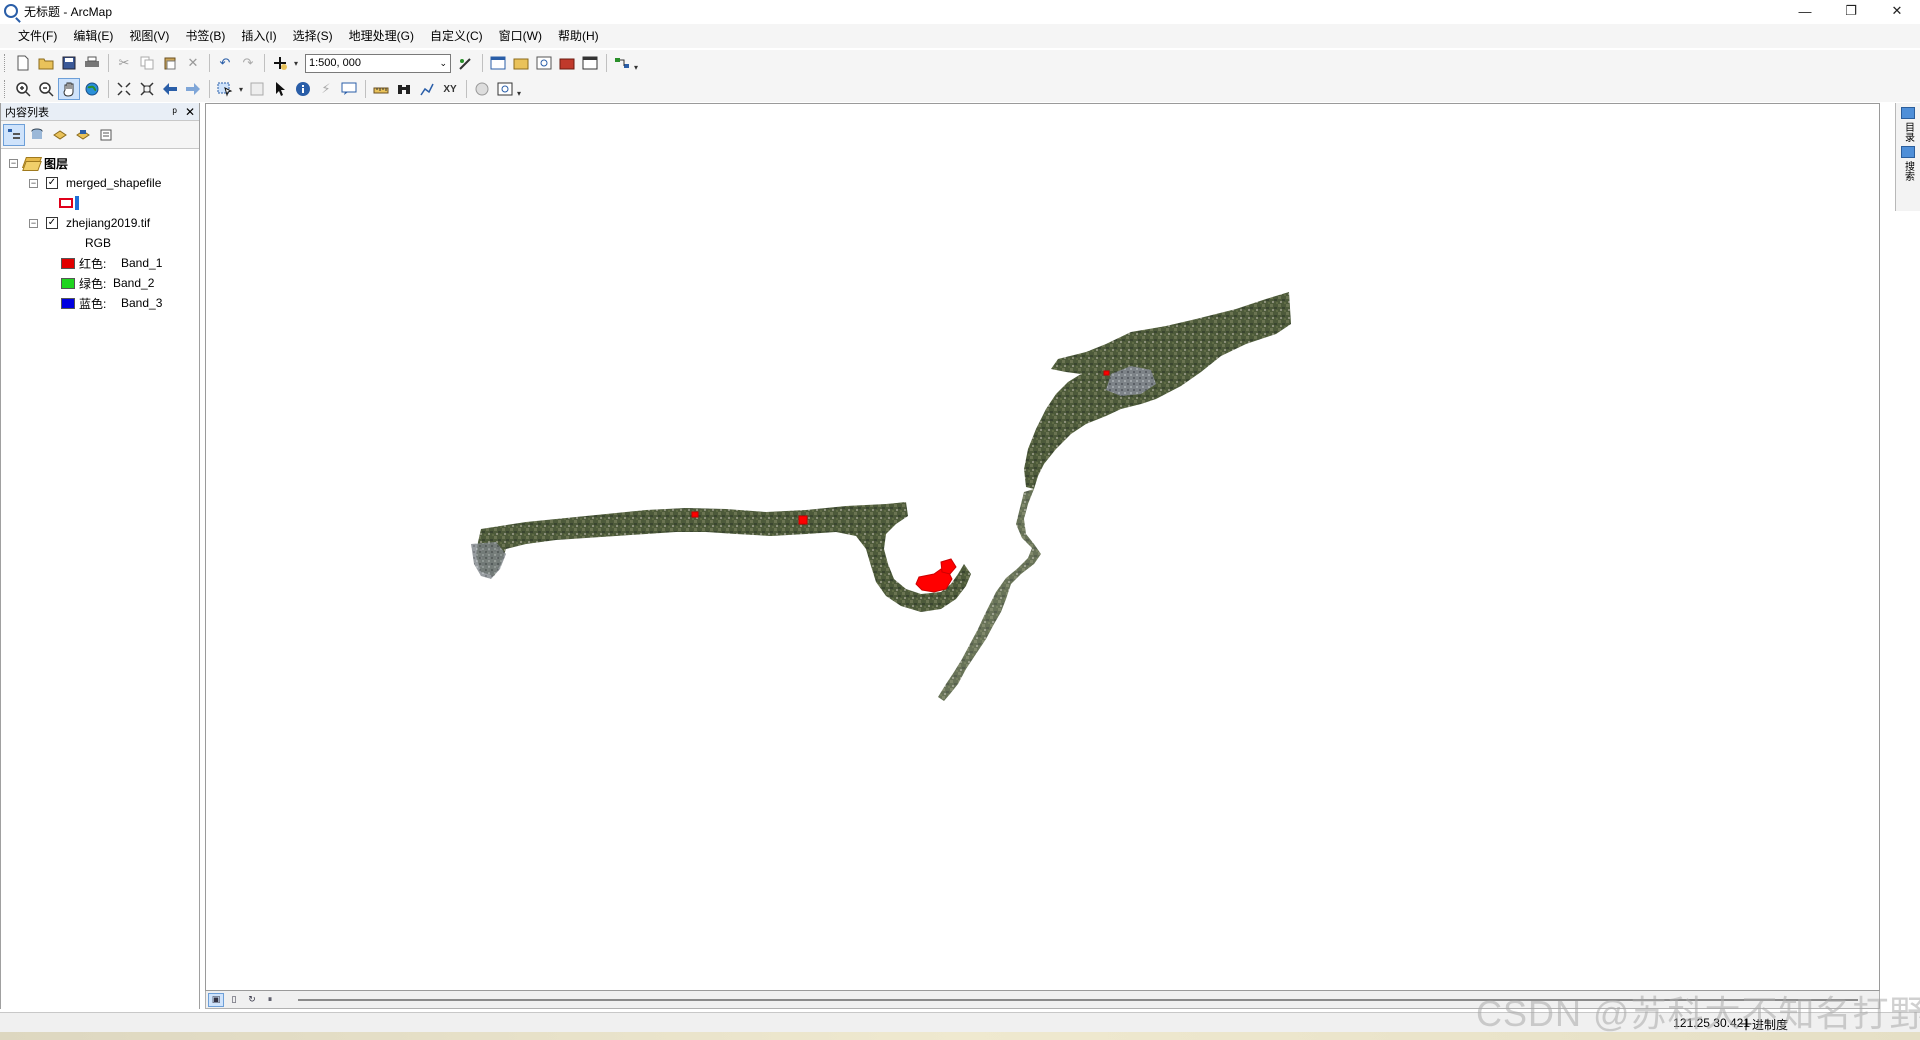 The height and width of the screenshot is (1040, 1920). Describe the element at coordinates (521, 63) in the screenshot. I see `catalog-window-icon` at that location.